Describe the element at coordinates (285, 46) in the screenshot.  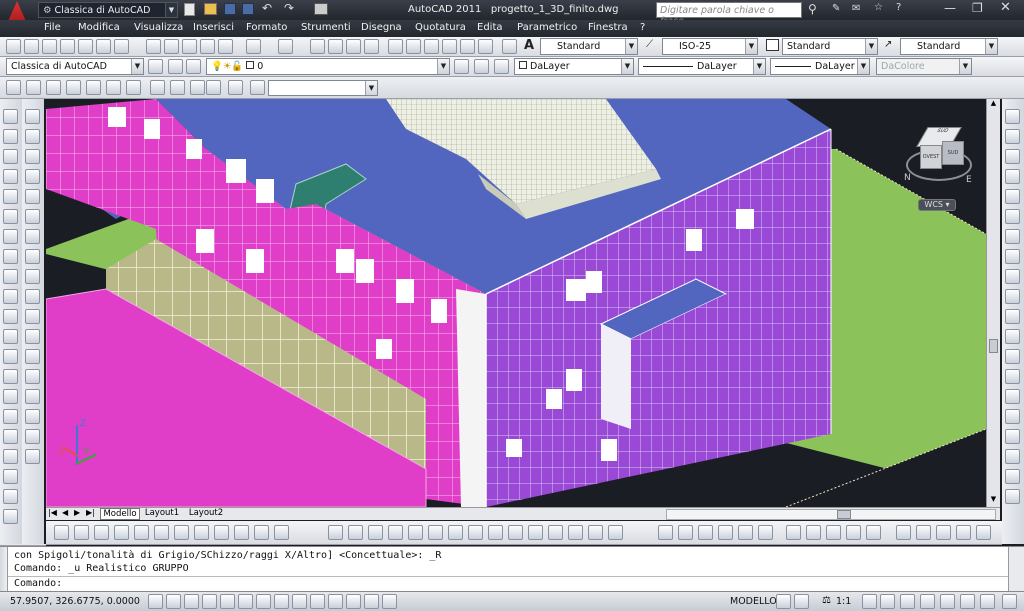
I see `redo-icon` at that location.